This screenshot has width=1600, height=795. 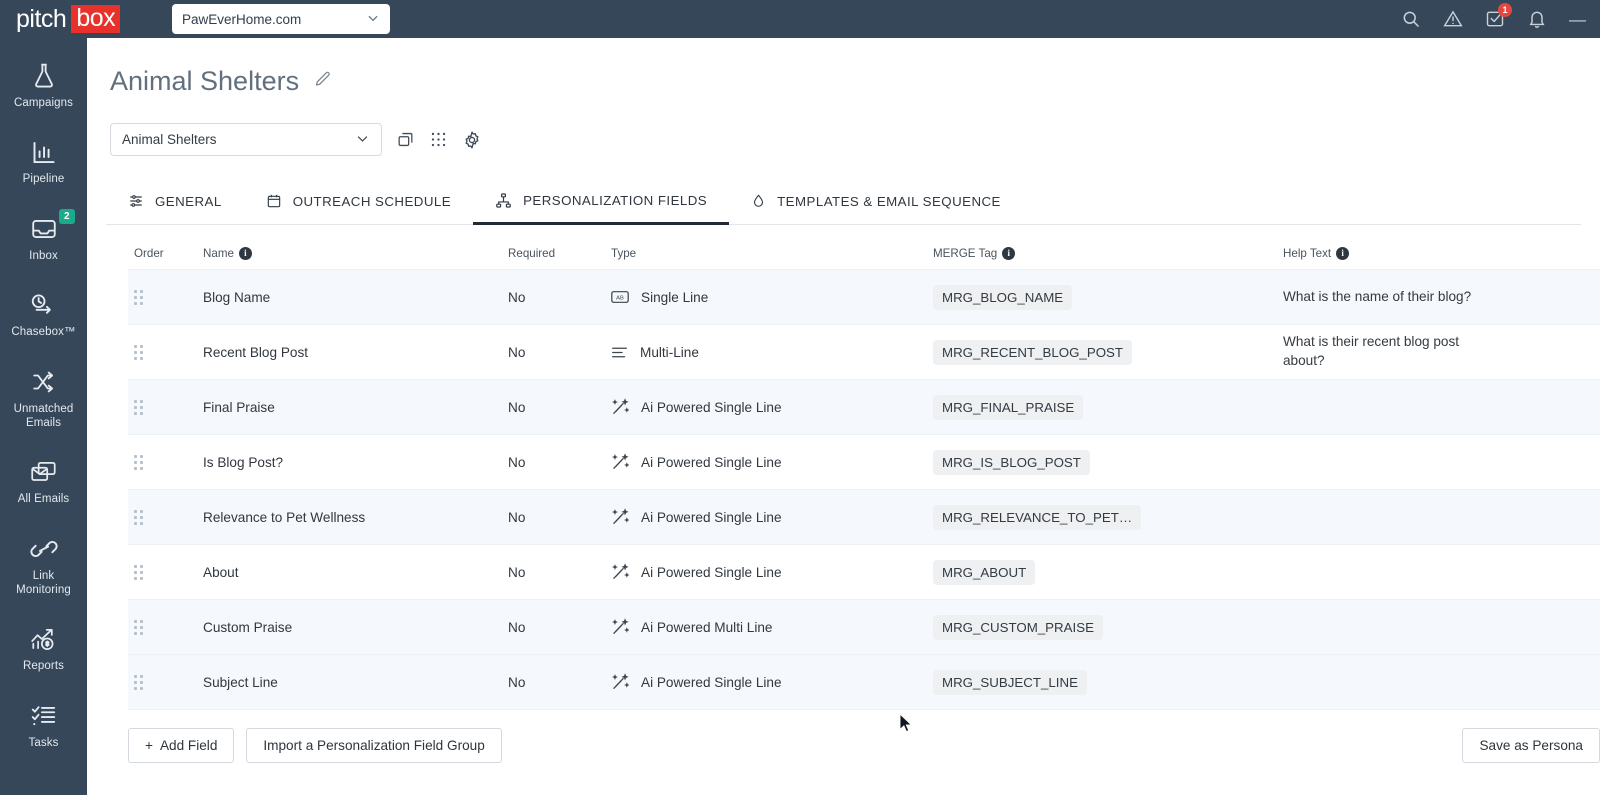 I want to click on row-type-label: Ai Powered Multi Line, so click(x=707, y=627).